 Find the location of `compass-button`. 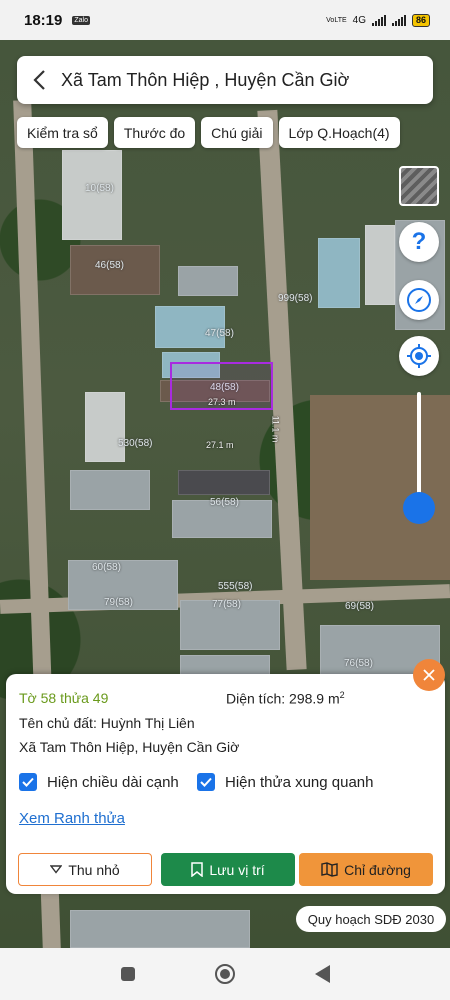

compass-button is located at coordinates (419, 300).